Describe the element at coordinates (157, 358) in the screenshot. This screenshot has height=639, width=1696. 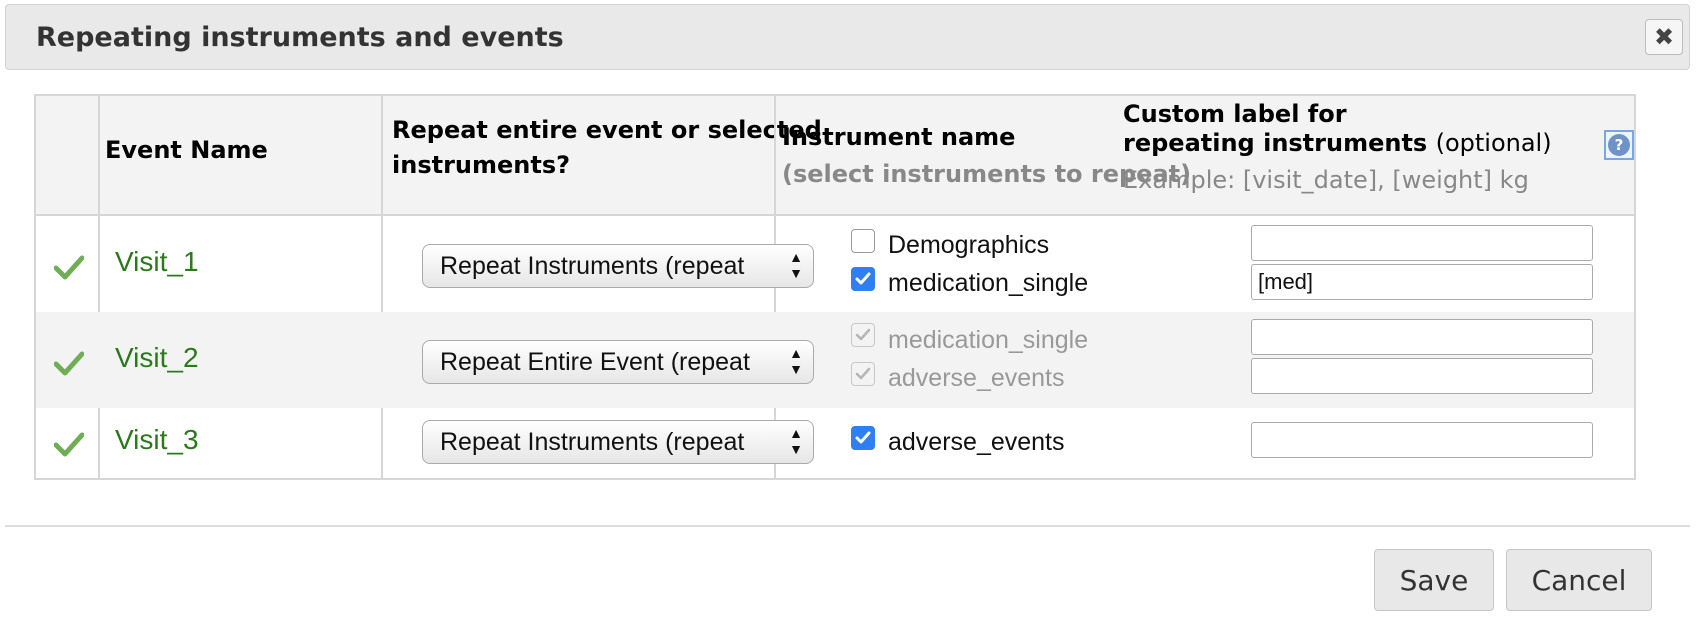
I see `event-link-visit-2: Visit_2` at that location.